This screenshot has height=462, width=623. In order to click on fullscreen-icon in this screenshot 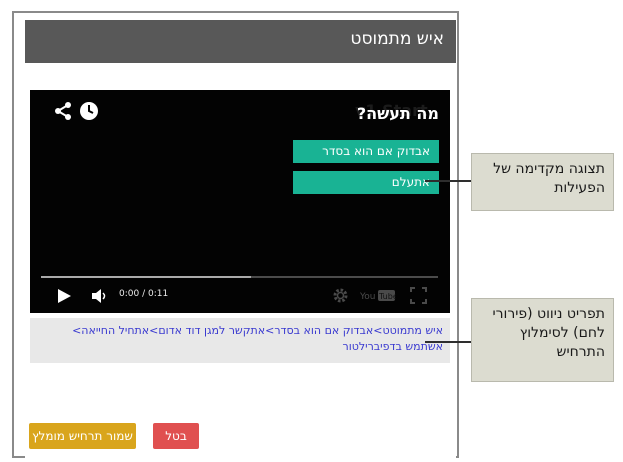, I will do `click(418, 295)`.